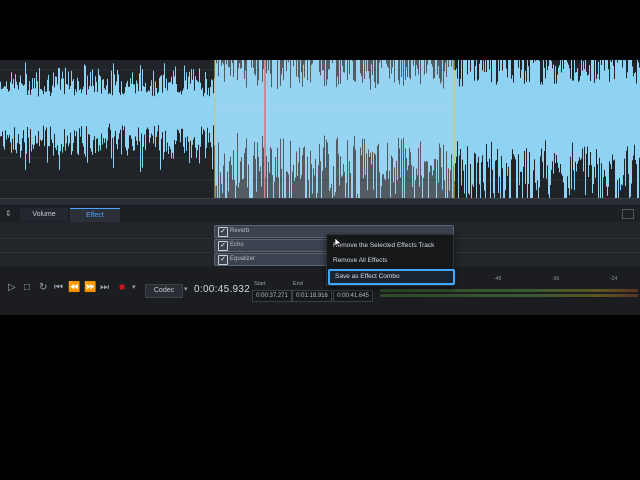 This screenshot has height=480, width=640. What do you see at coordinates (272, 296) in the screenshot?
I see `start-time-field: 0:00:37.271` at bounding box center [272, 296].